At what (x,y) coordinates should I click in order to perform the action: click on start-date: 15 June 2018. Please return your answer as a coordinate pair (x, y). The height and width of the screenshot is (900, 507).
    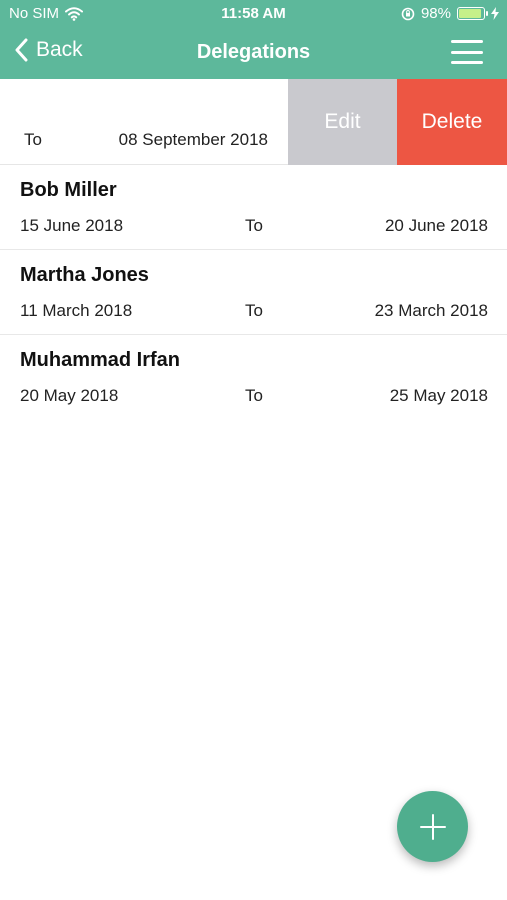
    Looking at the image, I should click on (72, 225).